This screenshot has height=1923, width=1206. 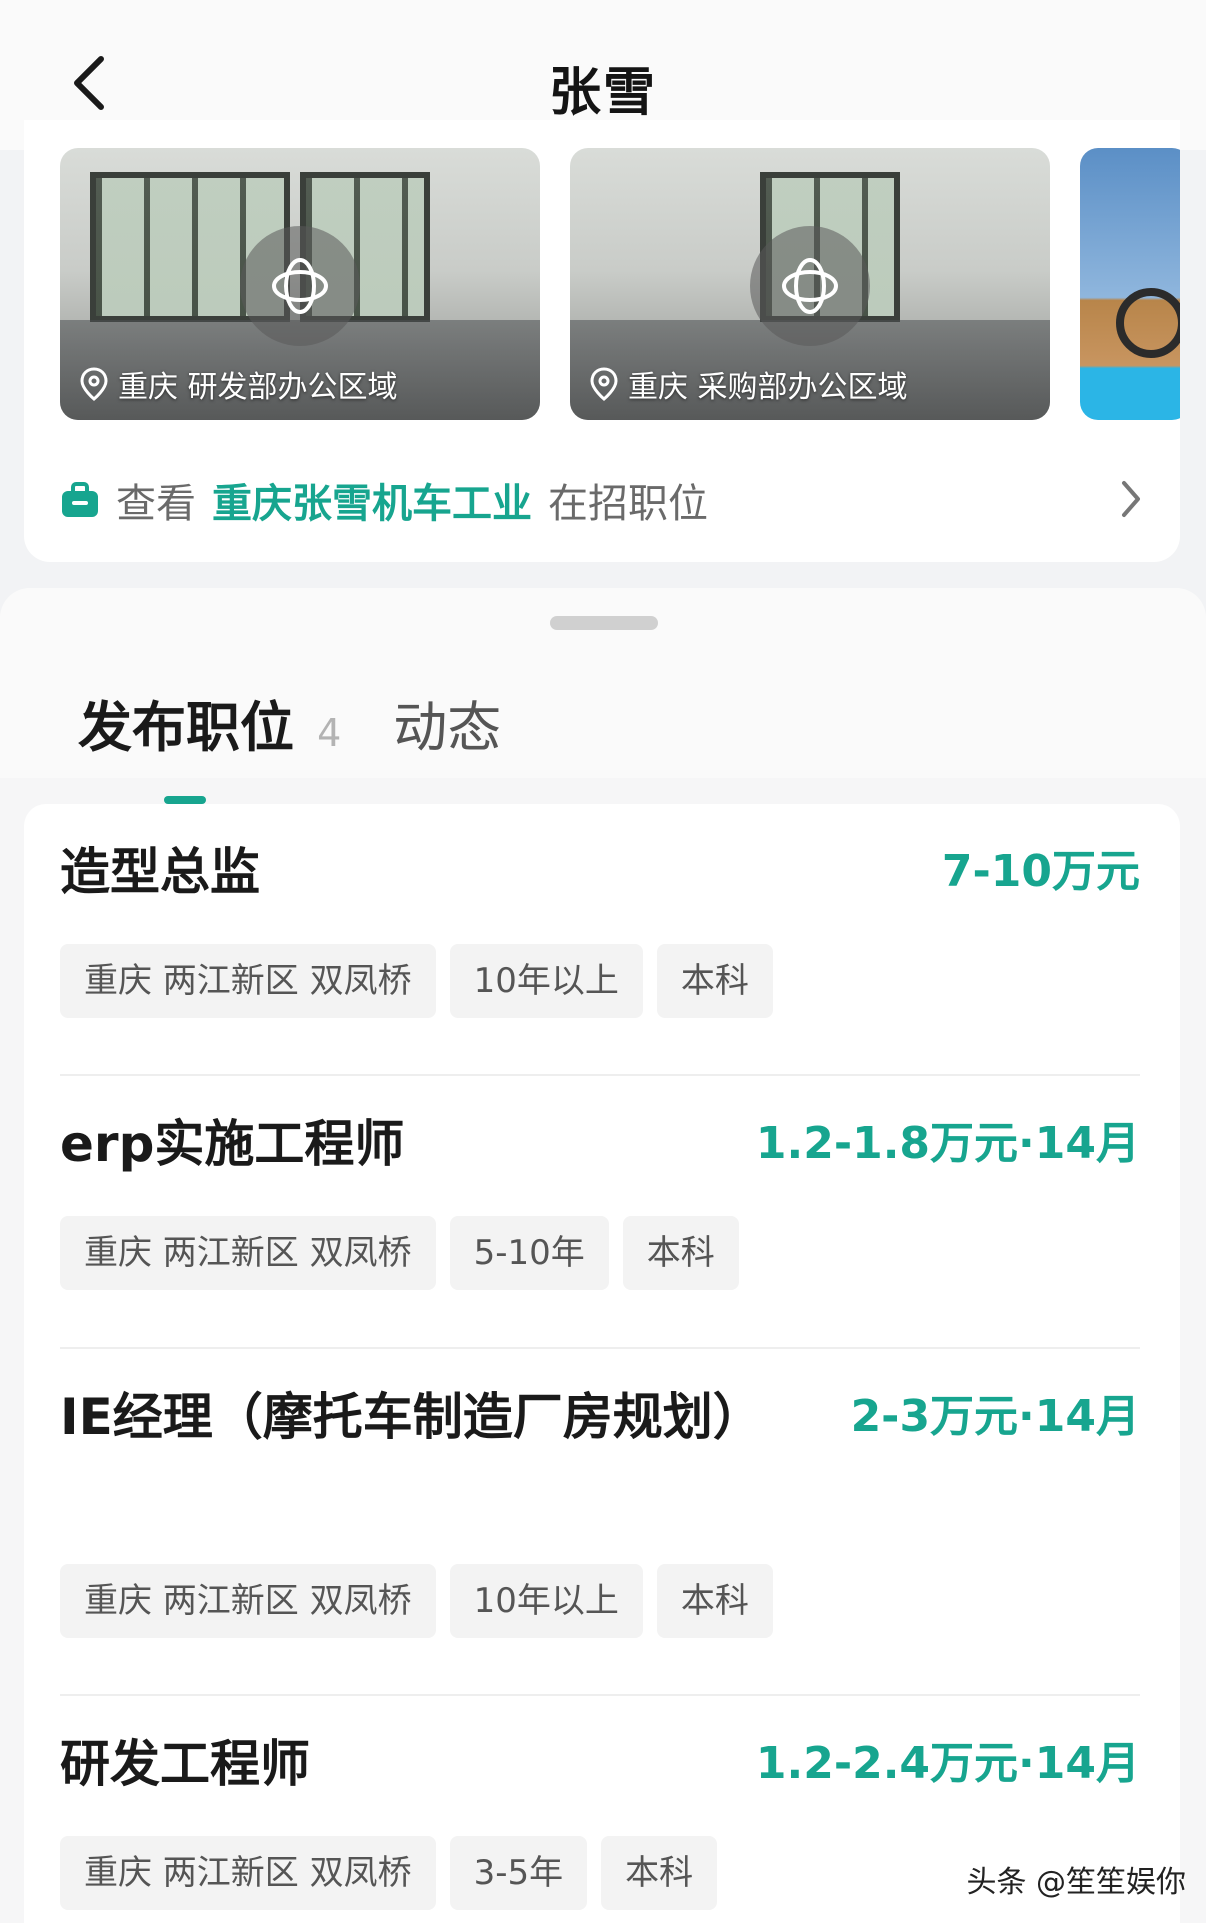 I want to click on job-tags: 重庆 两江新区 双凤桥 5-10年 本科, so click(x=399, y=1253).